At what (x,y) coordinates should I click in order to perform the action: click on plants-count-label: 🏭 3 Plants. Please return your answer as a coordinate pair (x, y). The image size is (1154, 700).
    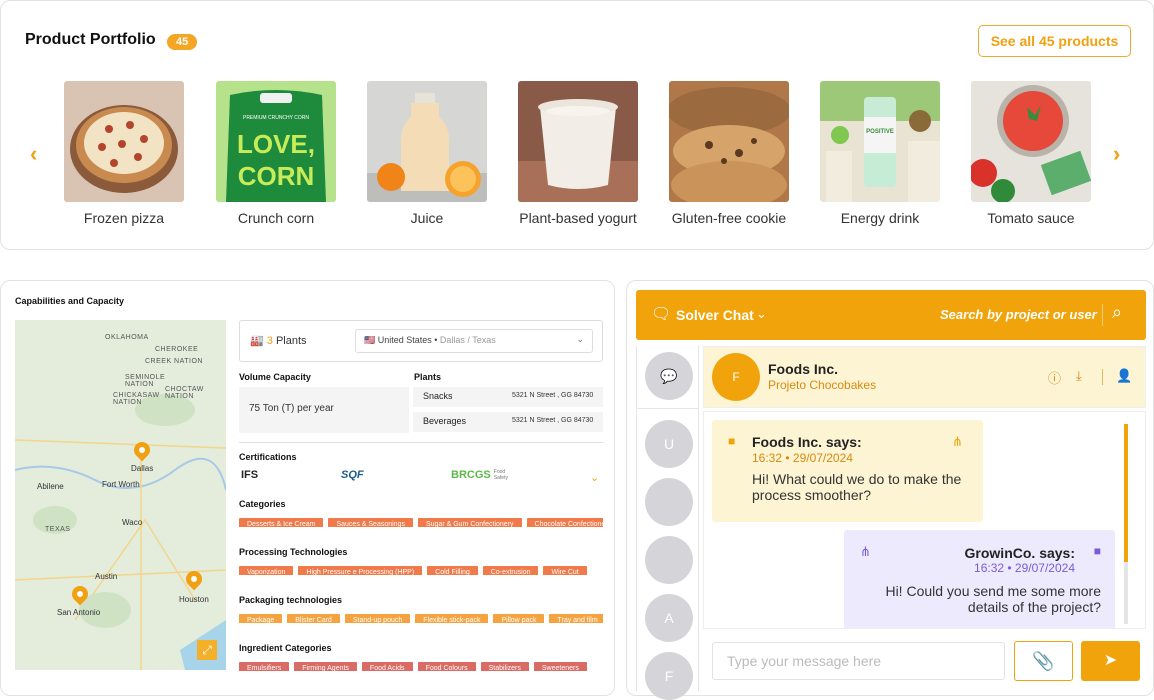
    Looking at the image, I should click on (278, 341).